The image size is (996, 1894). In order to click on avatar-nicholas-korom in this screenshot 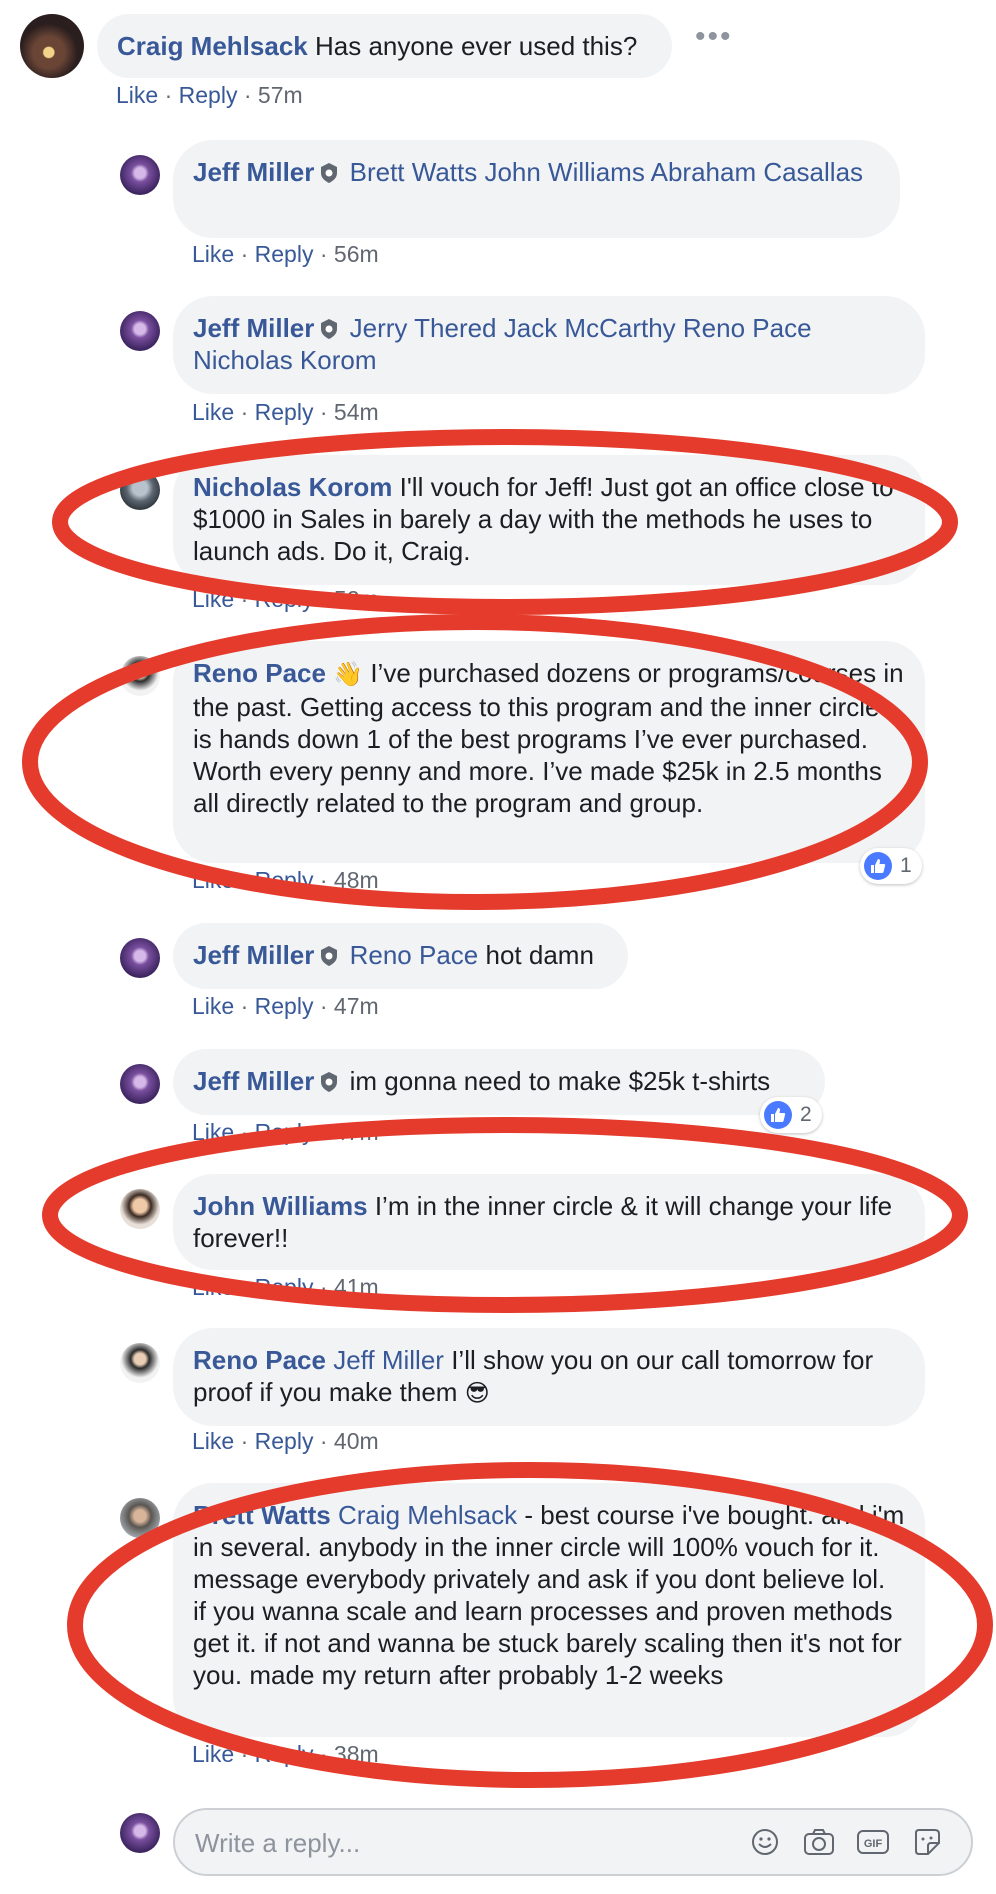, I will do `click(140, 490)`.